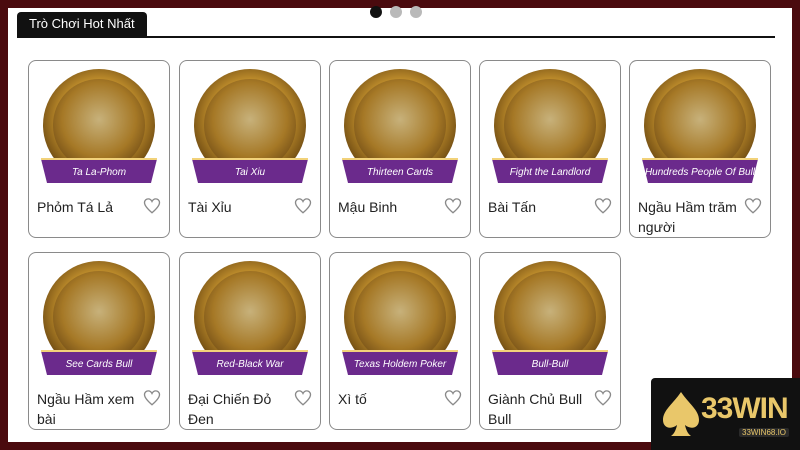  I want to click on brand-logo-sub: 33WIN68.IO, so click(764, 432).